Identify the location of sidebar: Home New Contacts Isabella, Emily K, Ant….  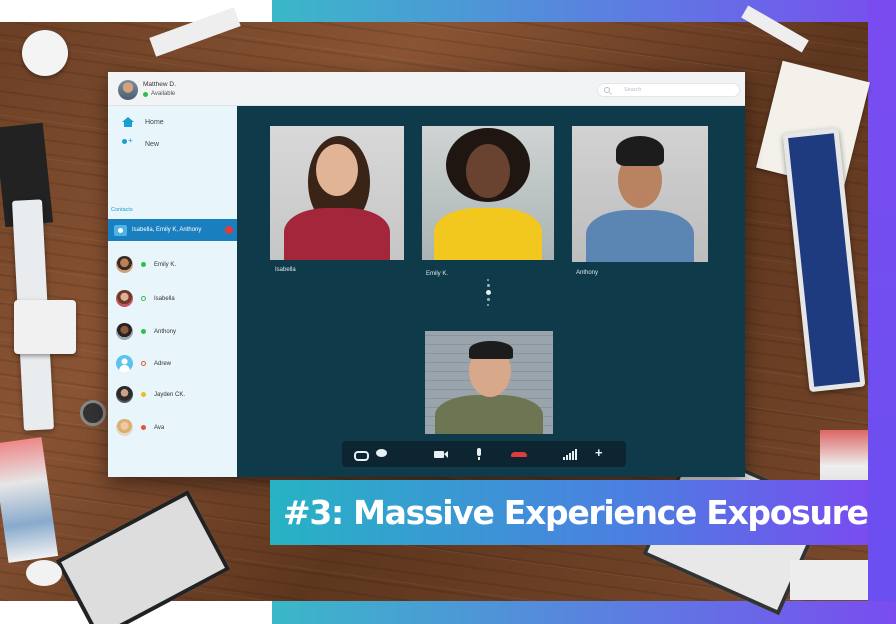
(172, 291).